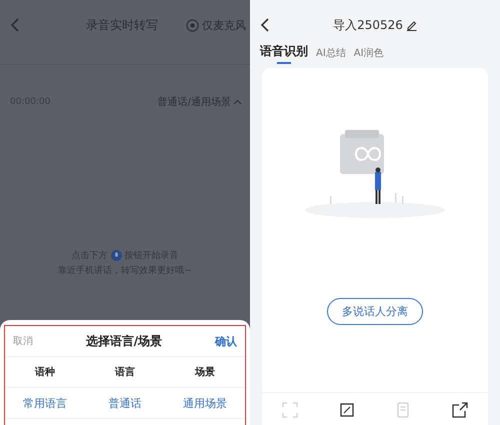  What do you see at coordinates (23, 341) in the screenshot?
I see `cancel-button: 取消` at bounding box center [23, 341].